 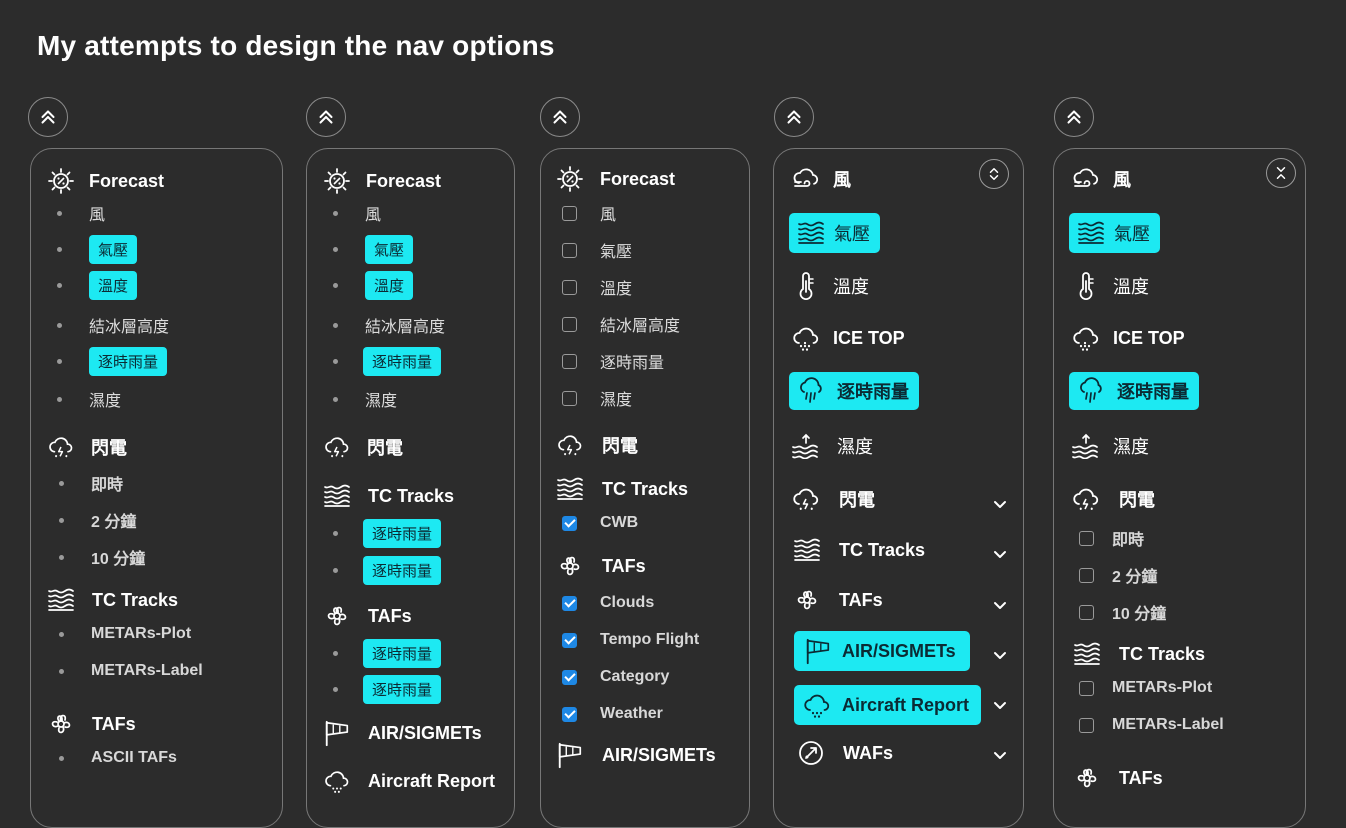 I want to click on nav-item: 濕度, so click(x=89, y=399).